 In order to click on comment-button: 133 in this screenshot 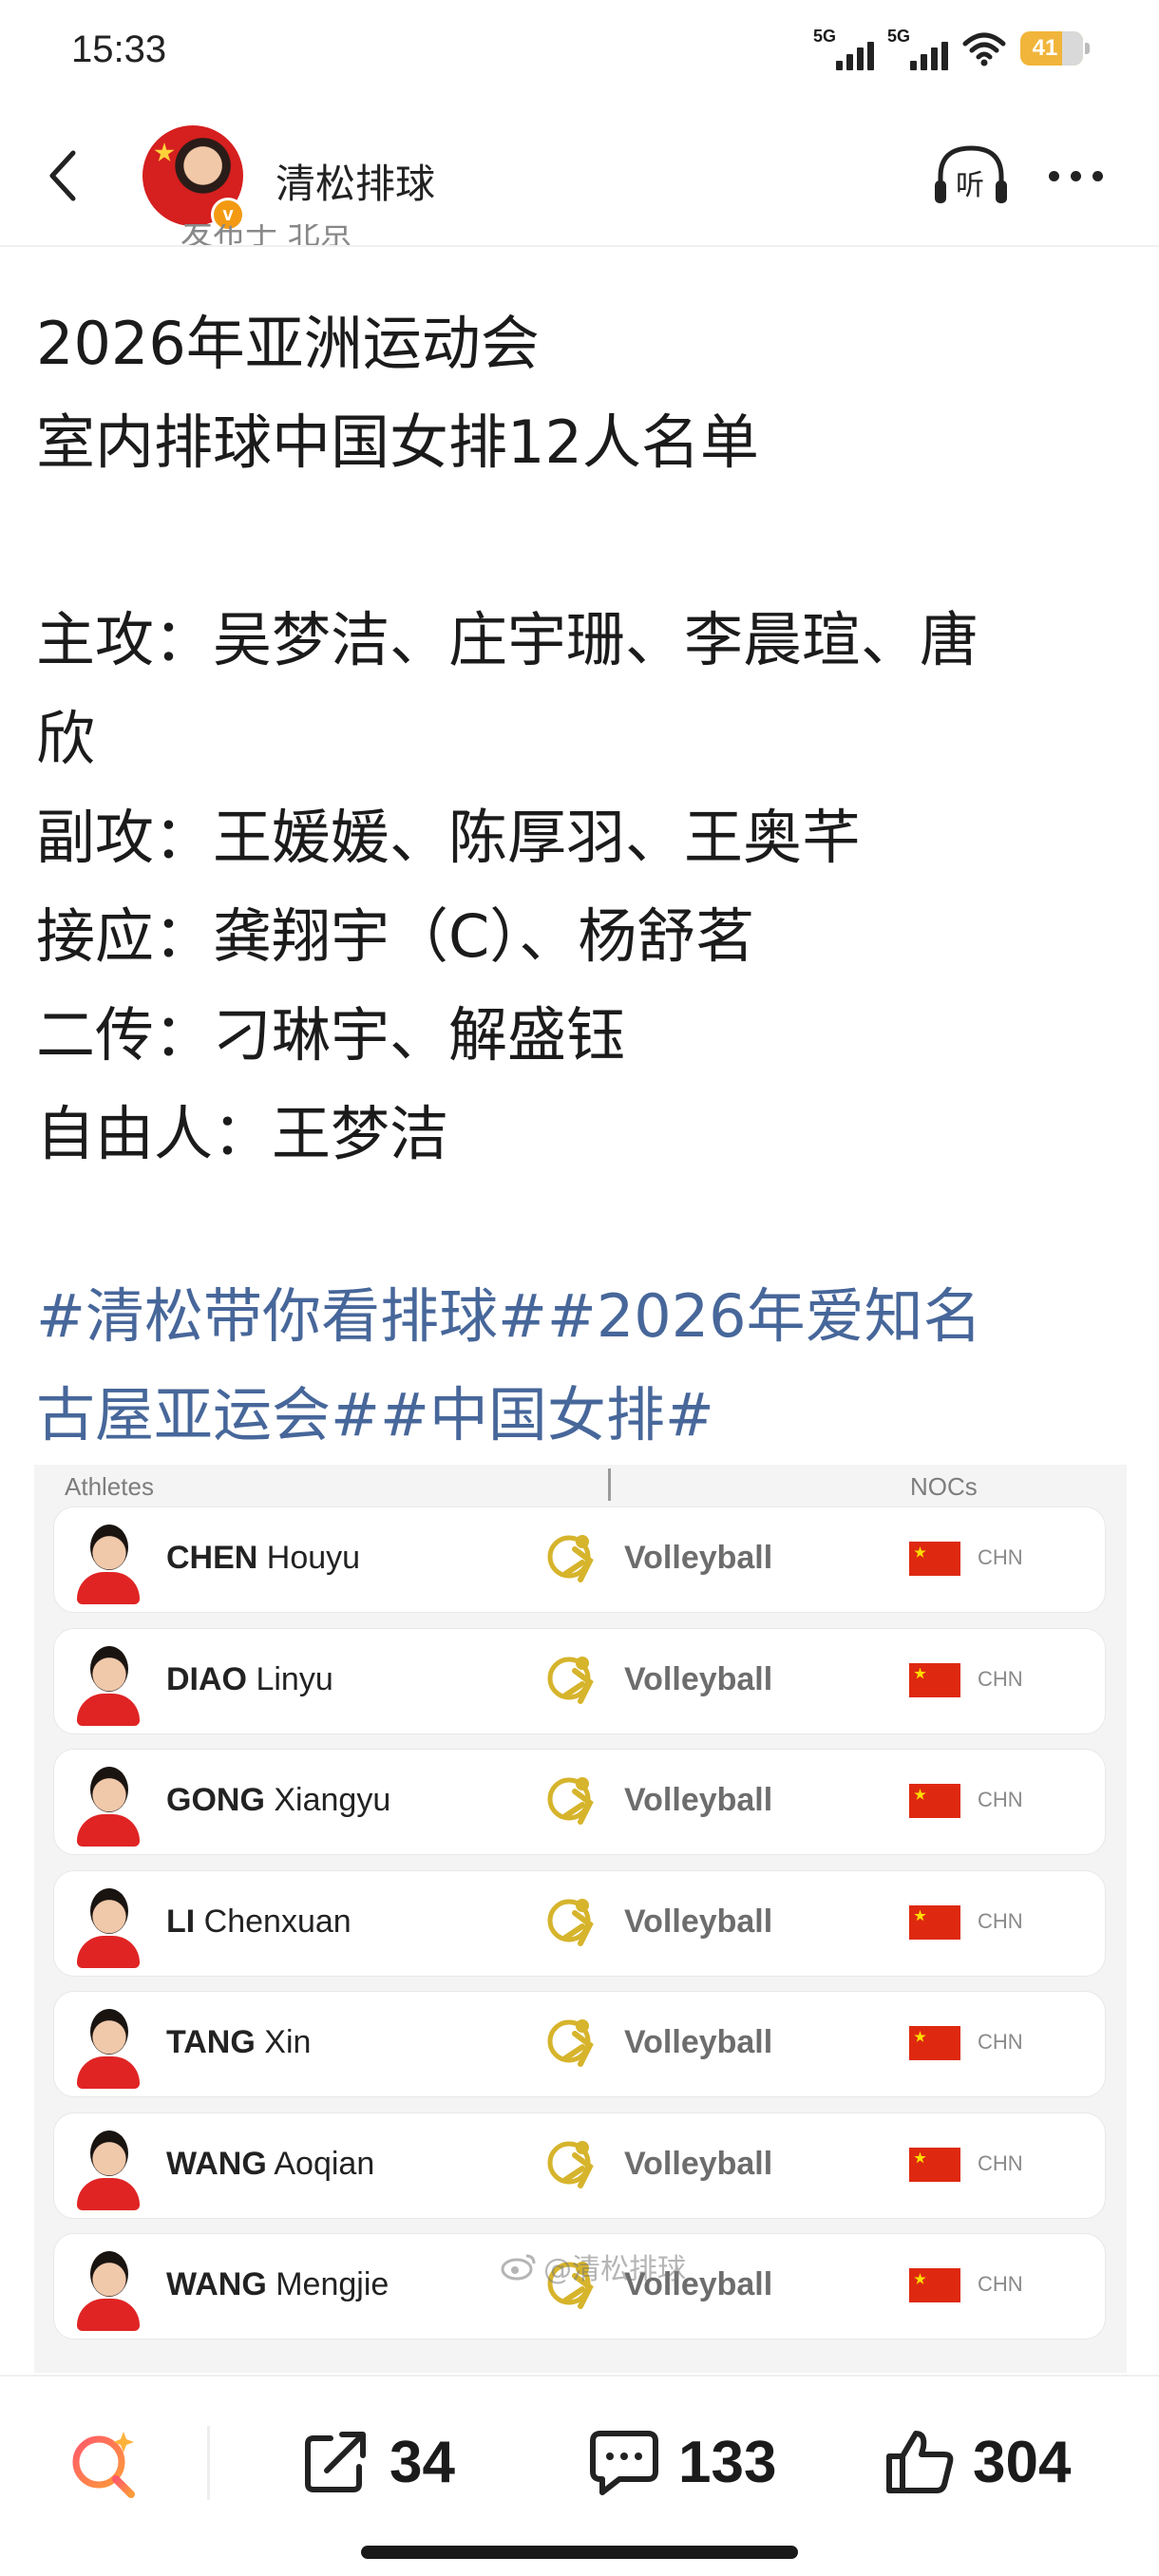, I will do `click(681, 2462)`.